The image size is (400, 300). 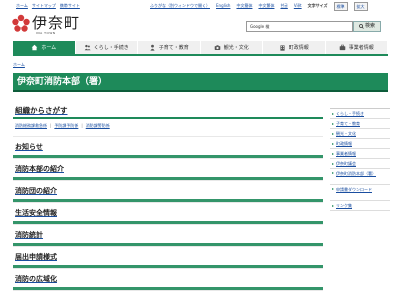 I want to click on global-nav: ホーム くらし・手続き 子育て・教育 観光・文化 町政情報 事業者情報, so click(x=200, y=48).